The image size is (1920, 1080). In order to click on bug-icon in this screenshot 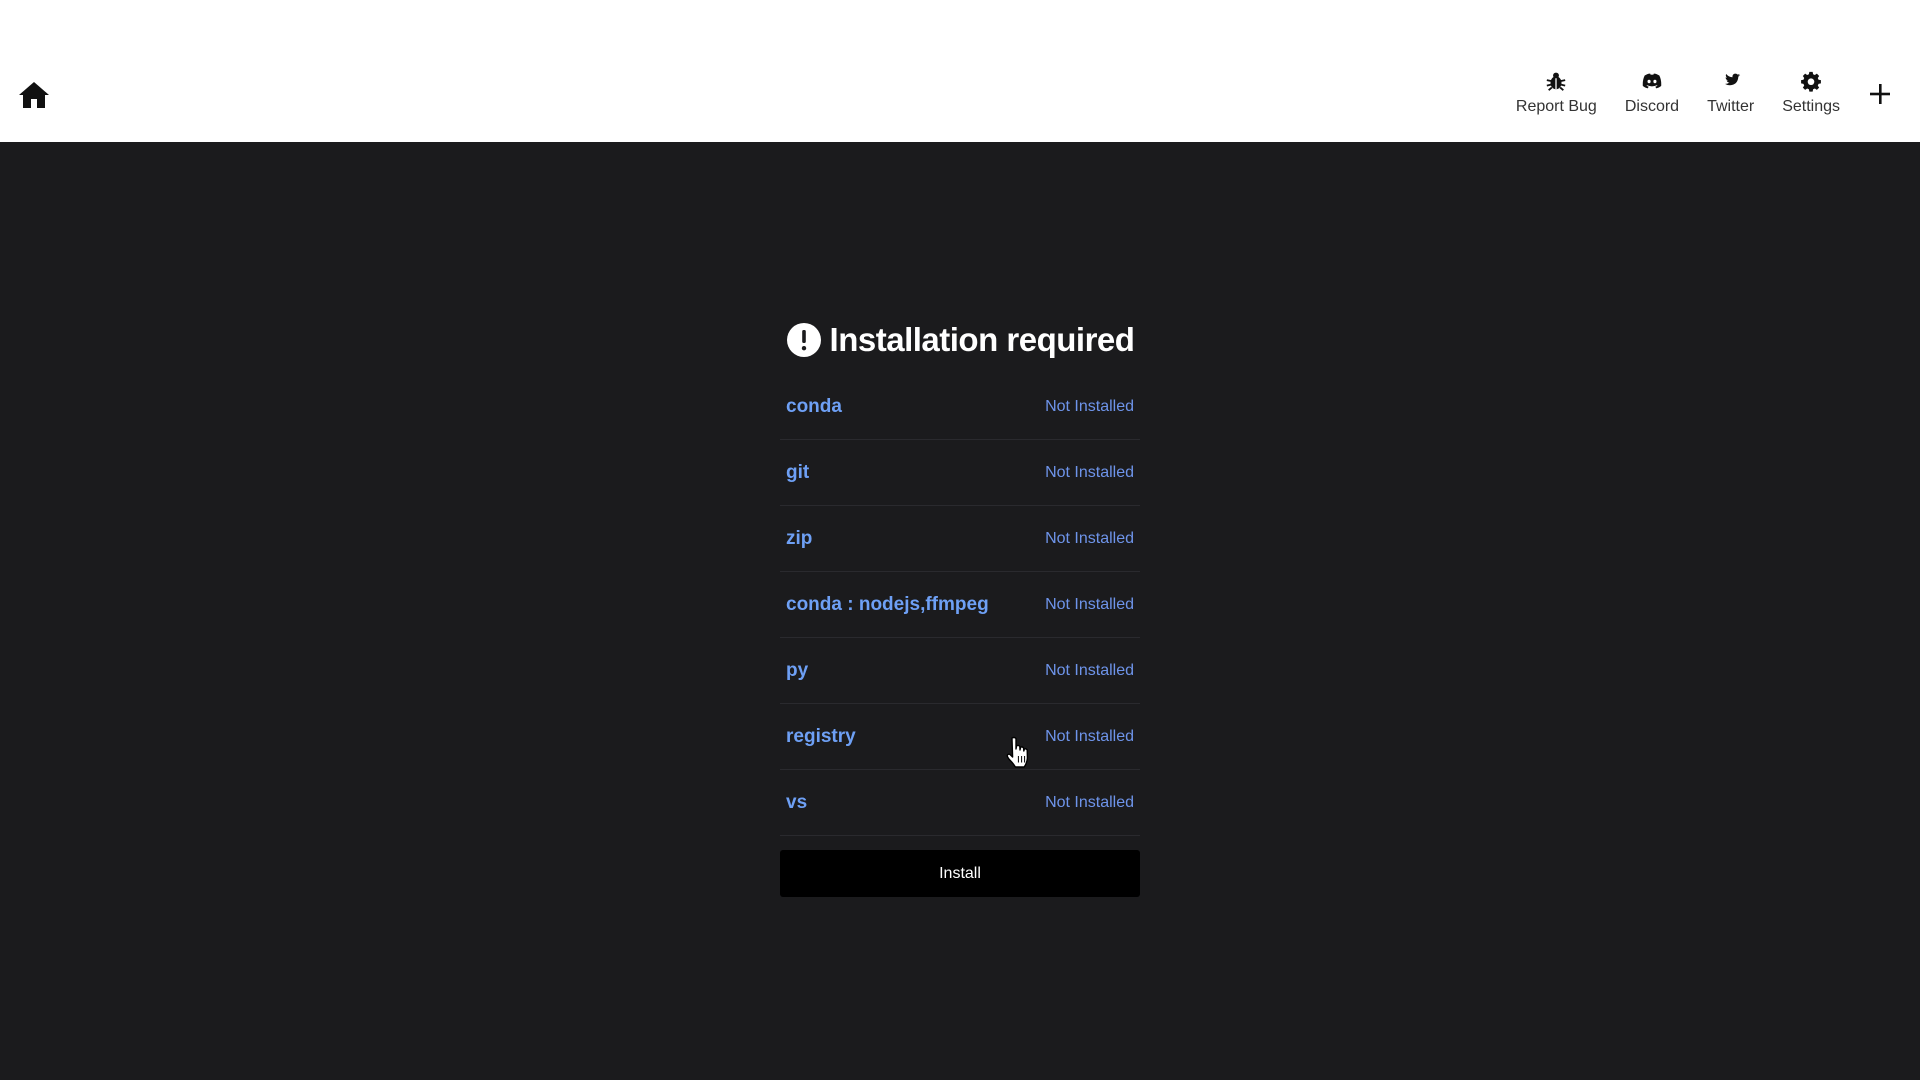, I will do `click(1556, 81)`.